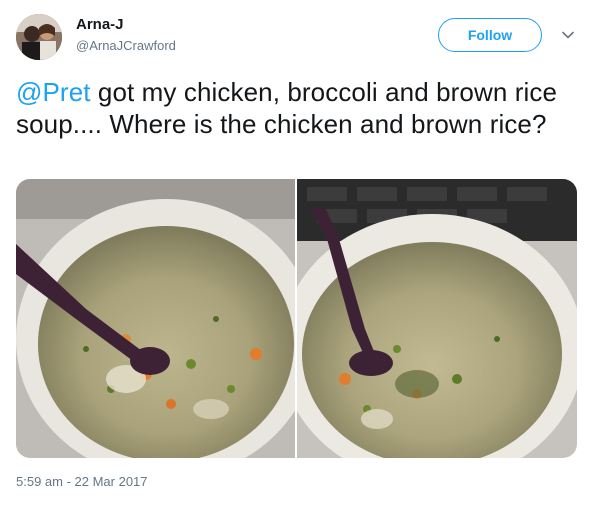  Describe the element at coordinates (490, 35) in the screenshot. I see `follow-button: Follow` at that location.